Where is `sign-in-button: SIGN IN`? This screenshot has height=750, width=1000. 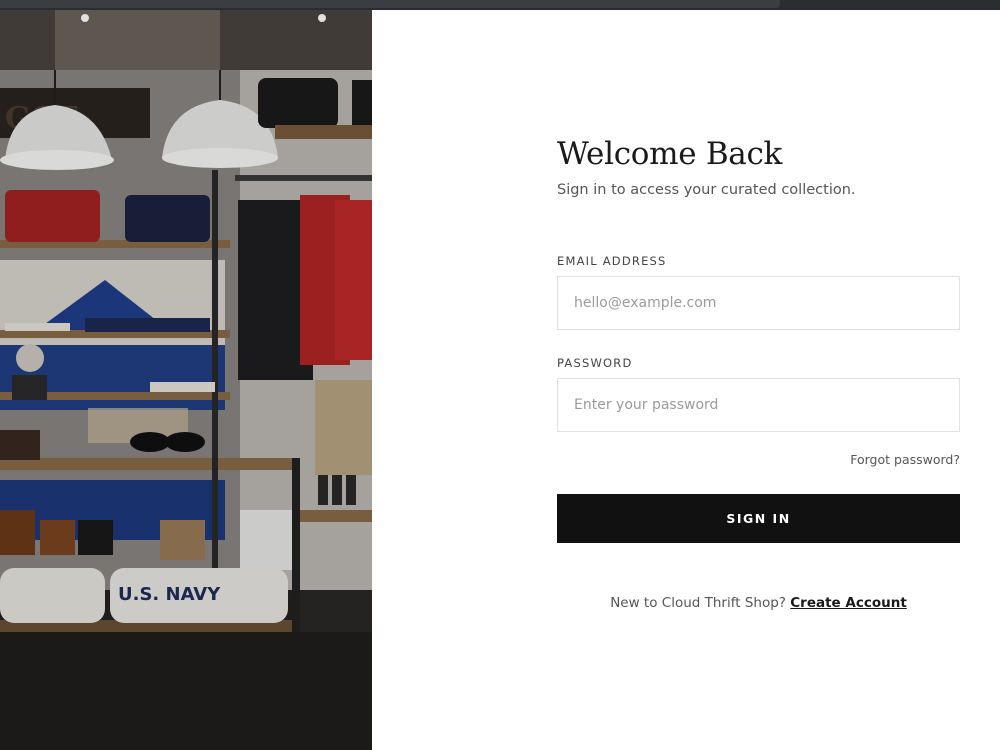
sign-in-button: SIGN IN is located at coordinates (758, 518).